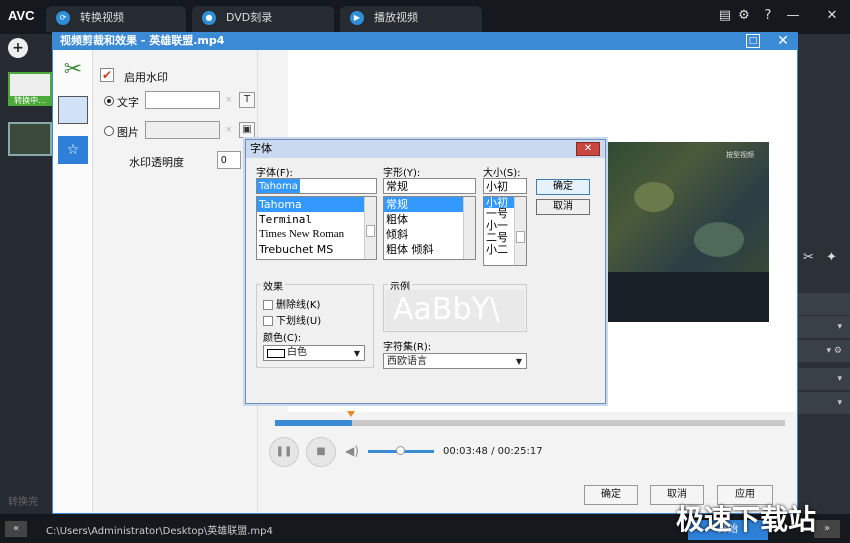  I want to click on enable-watermark-checkbox: ✔, so click(107, 75).